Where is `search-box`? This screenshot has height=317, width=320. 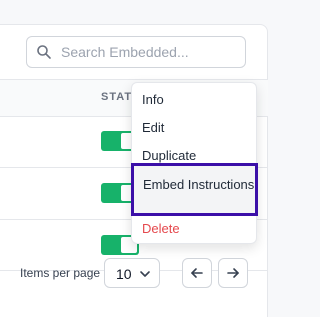 search-box is located at coordinates (136, 52).